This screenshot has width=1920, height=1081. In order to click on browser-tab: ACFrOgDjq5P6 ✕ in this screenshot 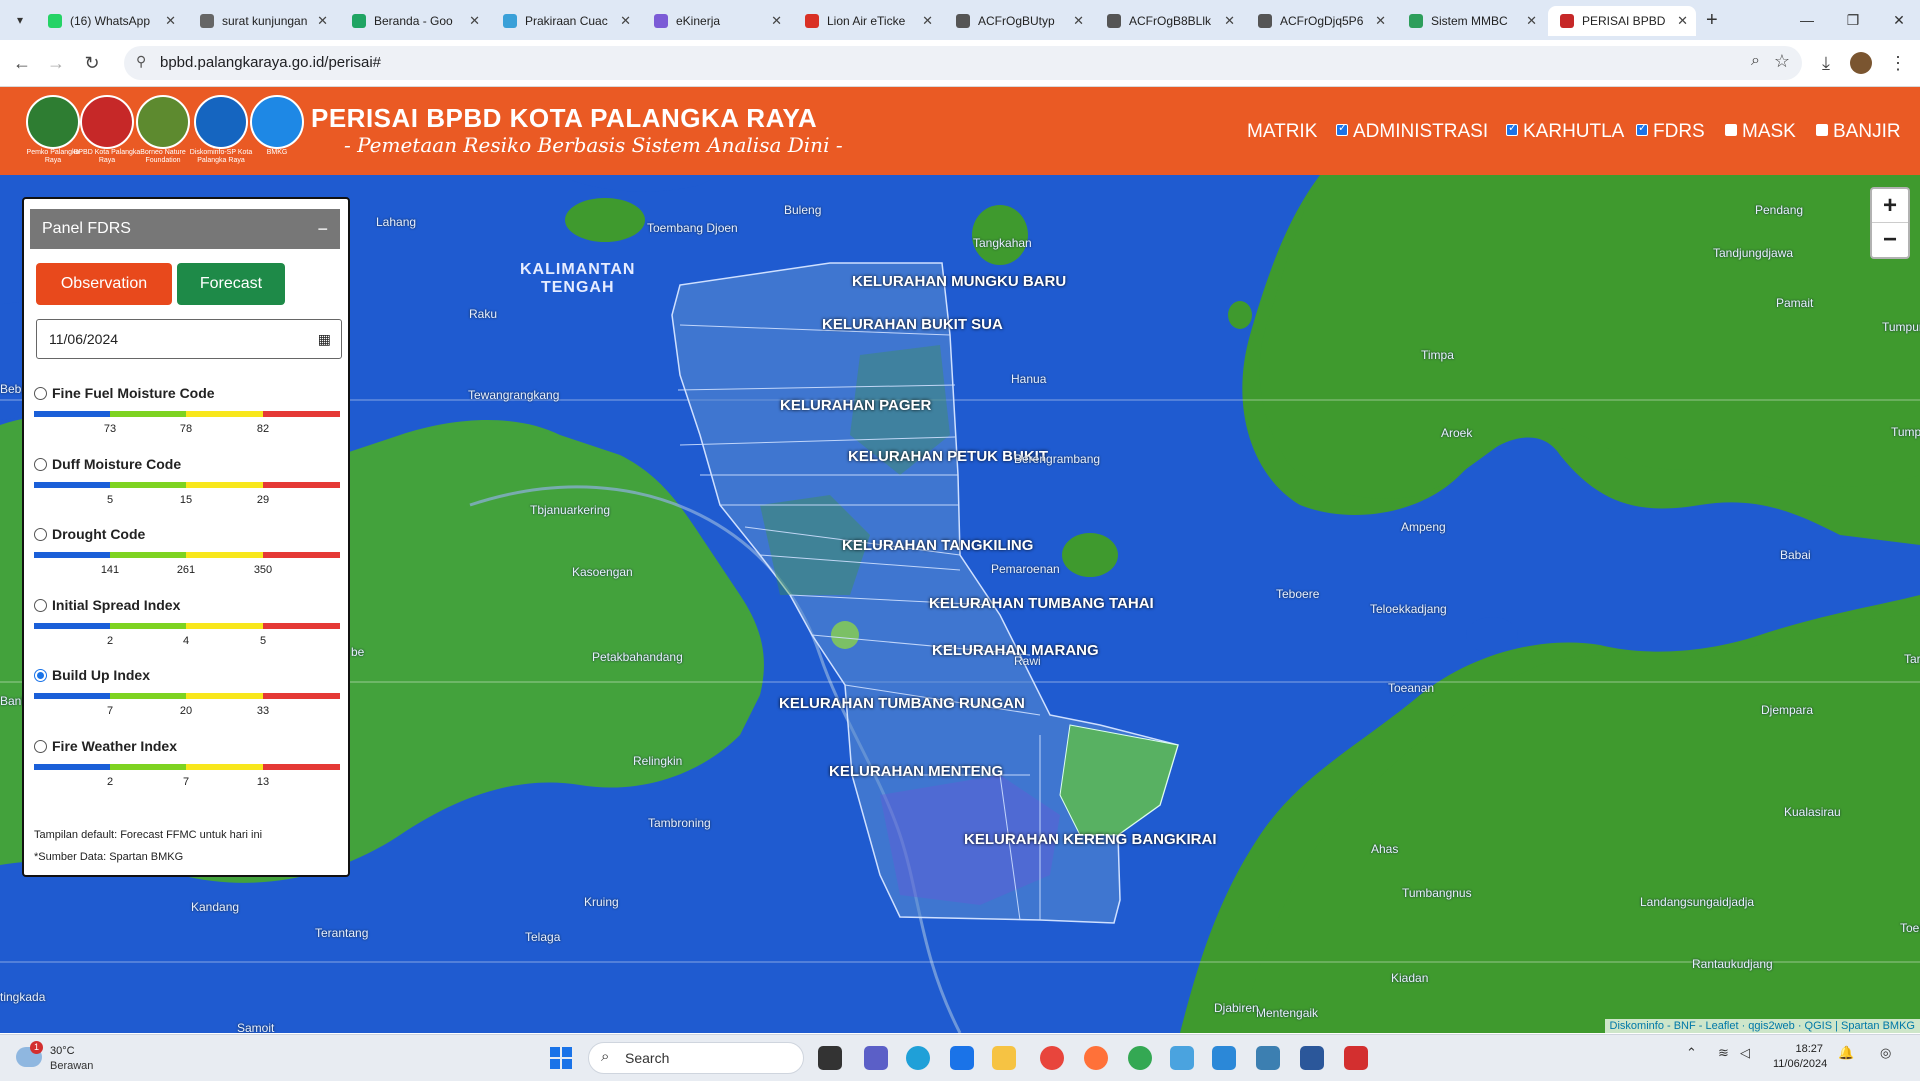, I will do `click(1320, 21)`.